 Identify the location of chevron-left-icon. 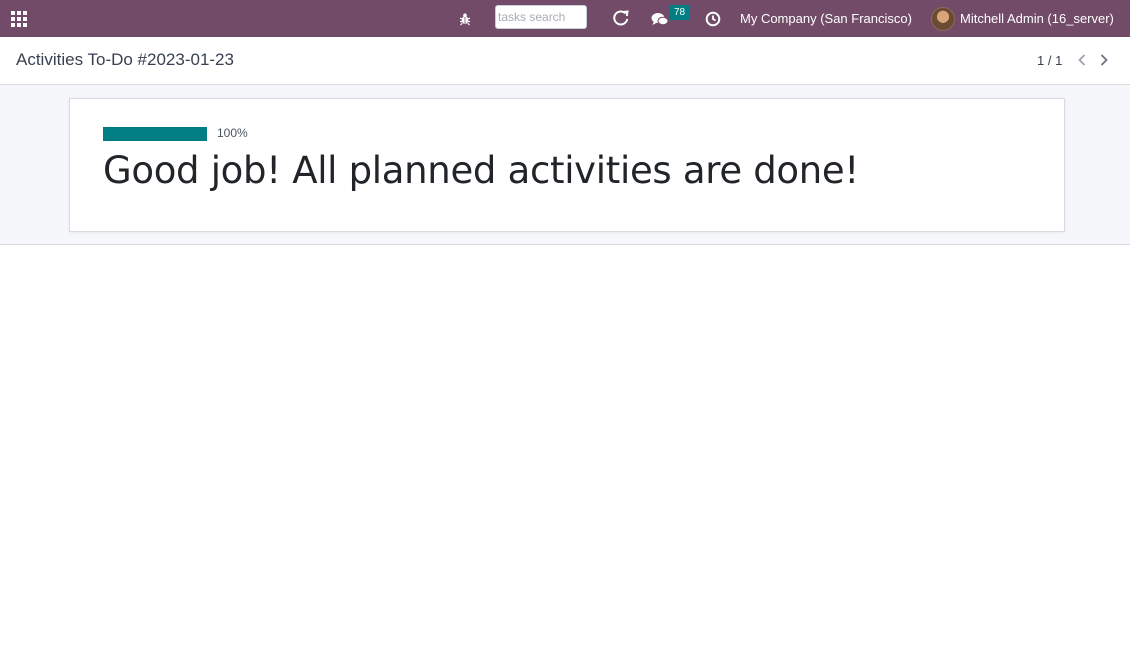
(1082, 60).